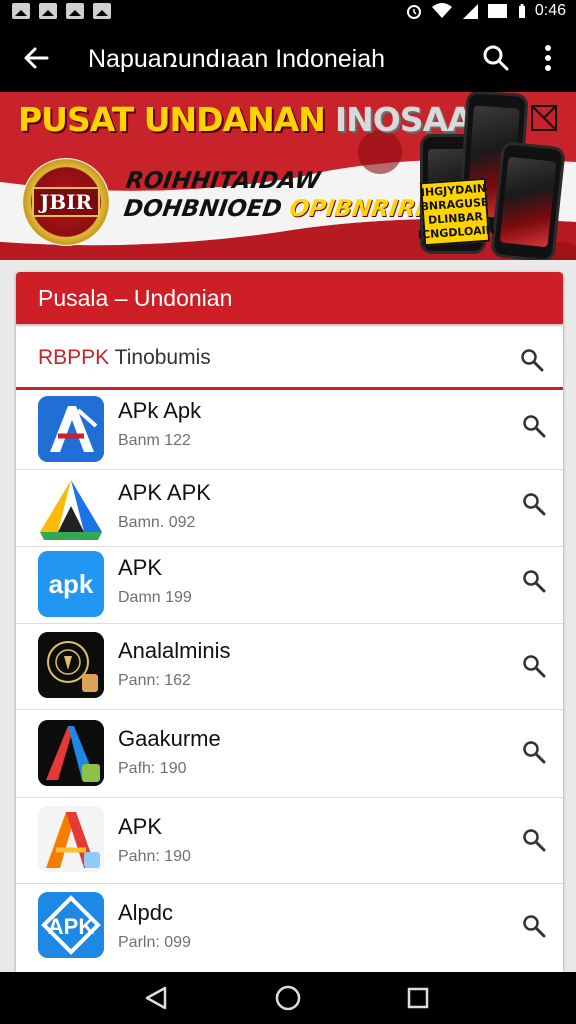  I want to click on app-icon: apk, so click(71, 584).